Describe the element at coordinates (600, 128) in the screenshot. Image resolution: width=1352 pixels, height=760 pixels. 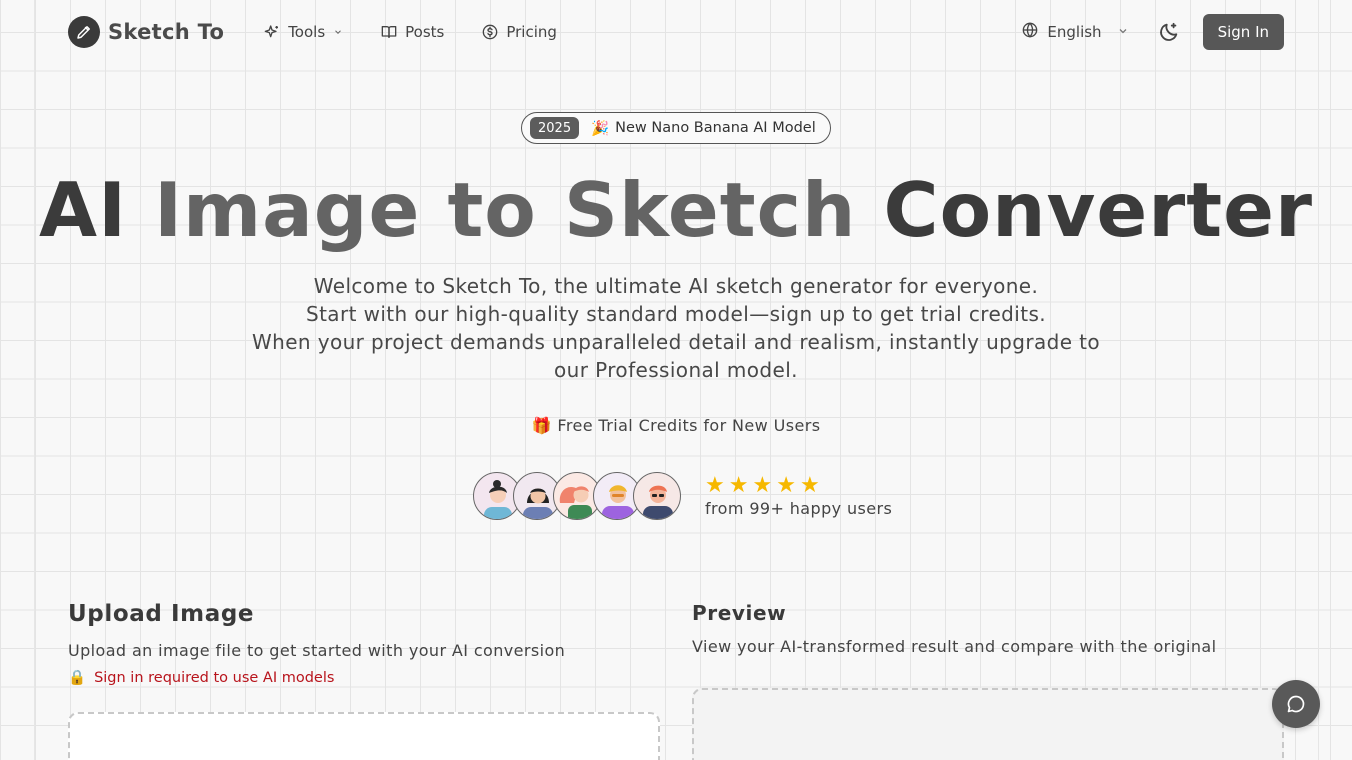
I see `party-popper-icon: 🎉` at that location.